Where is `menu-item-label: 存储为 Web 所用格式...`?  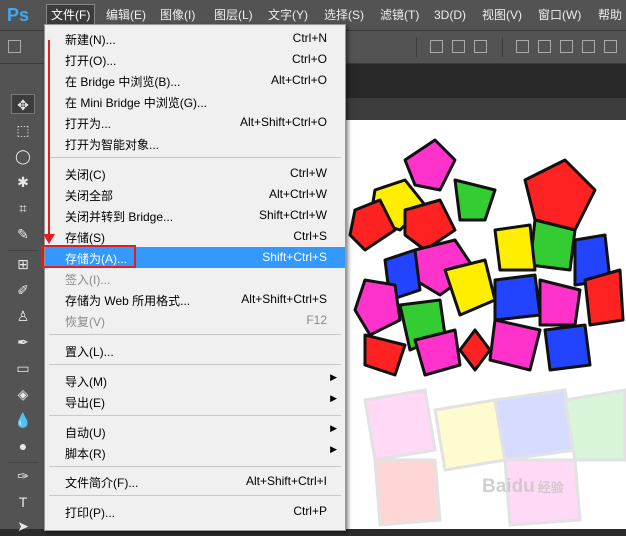
menu-item-label: 存储为 Web 所用格式... is located at coordinates (128, 301).